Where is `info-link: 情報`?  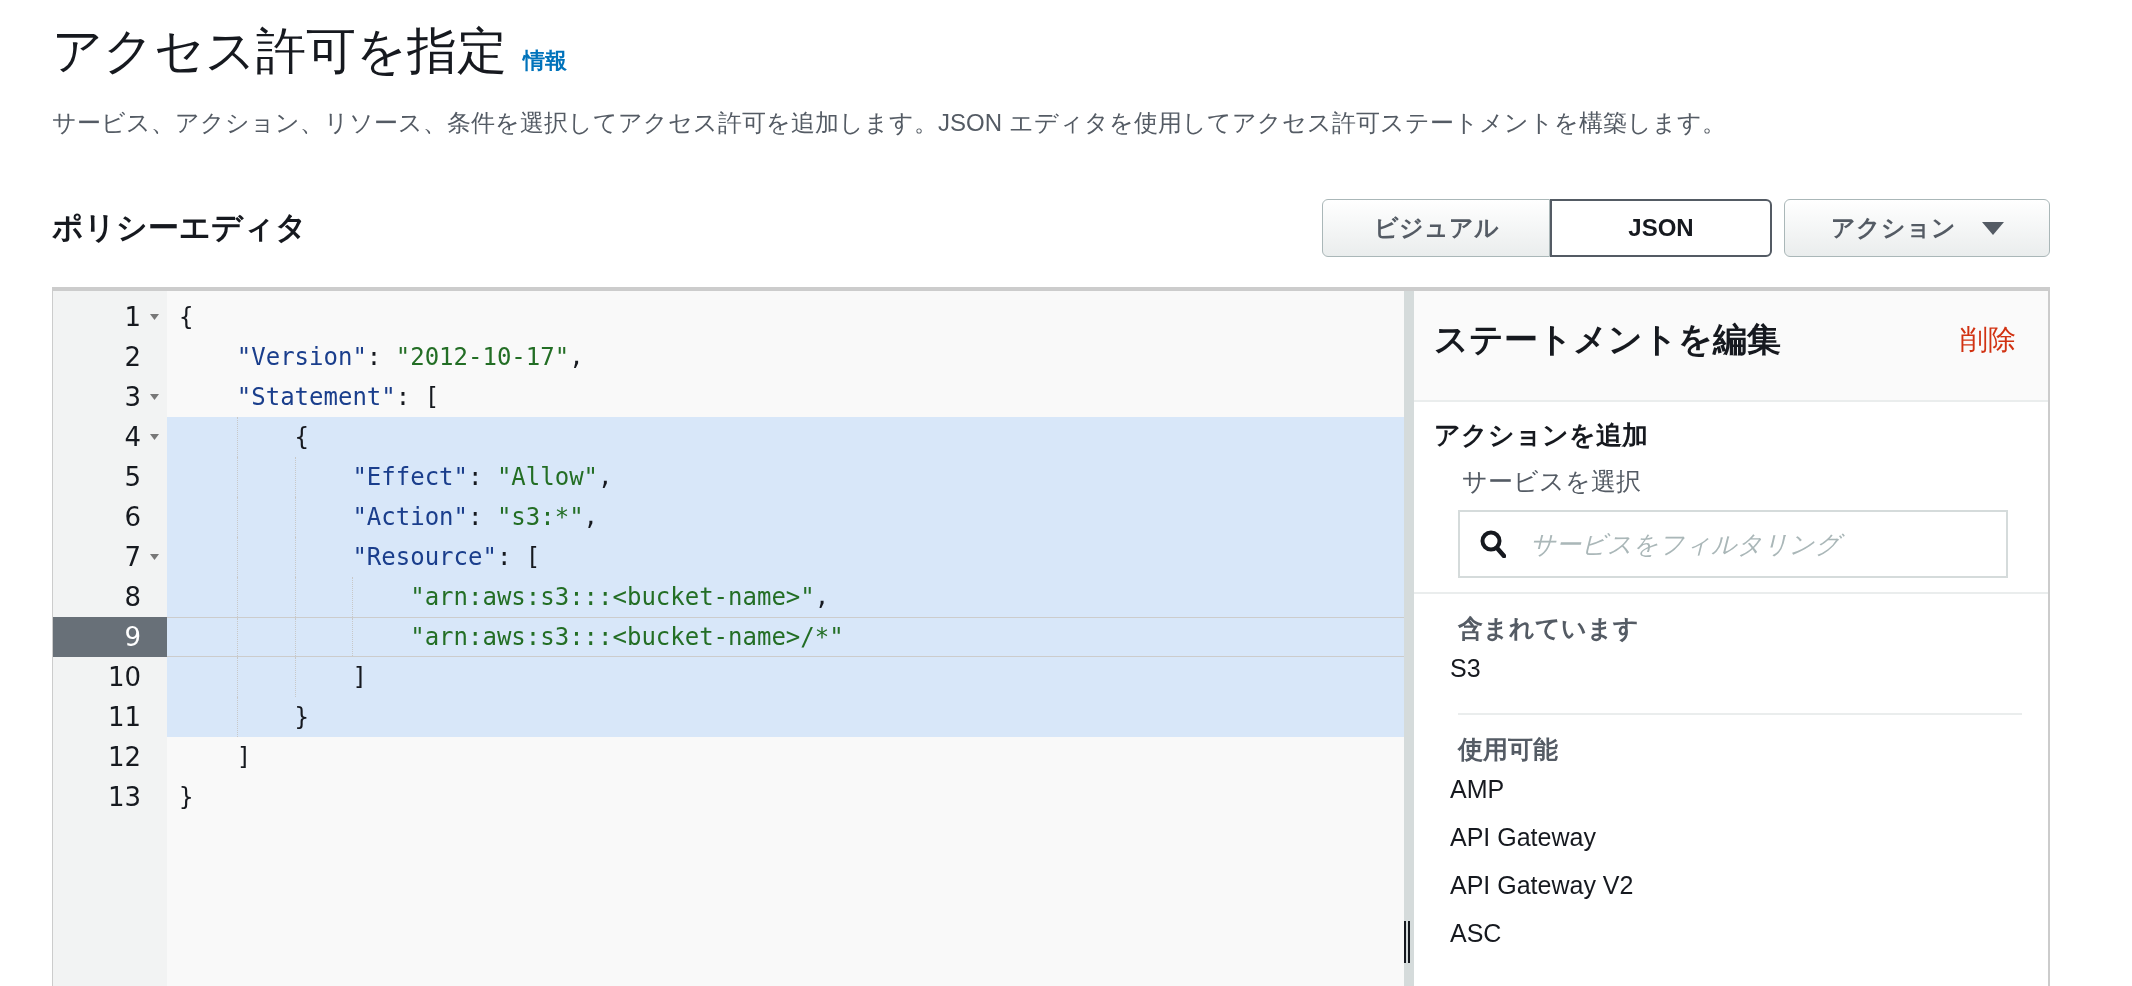
info-link: 情報 is located at coordinates (545, 61).